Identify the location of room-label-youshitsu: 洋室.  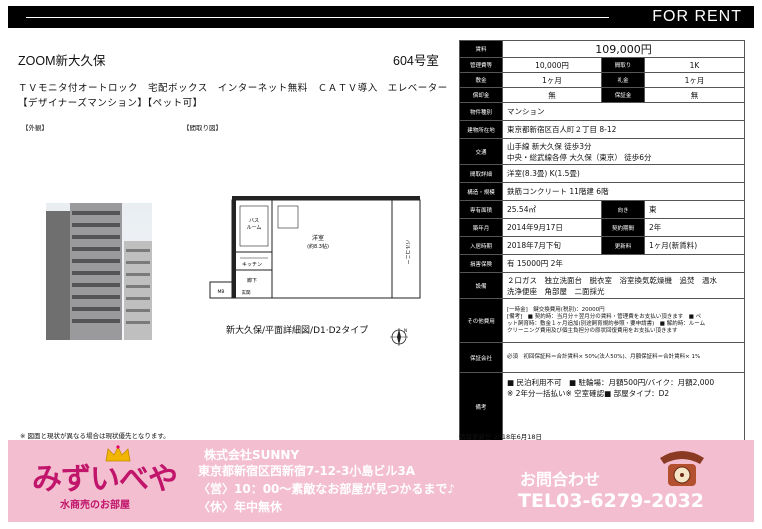
(318, 238).